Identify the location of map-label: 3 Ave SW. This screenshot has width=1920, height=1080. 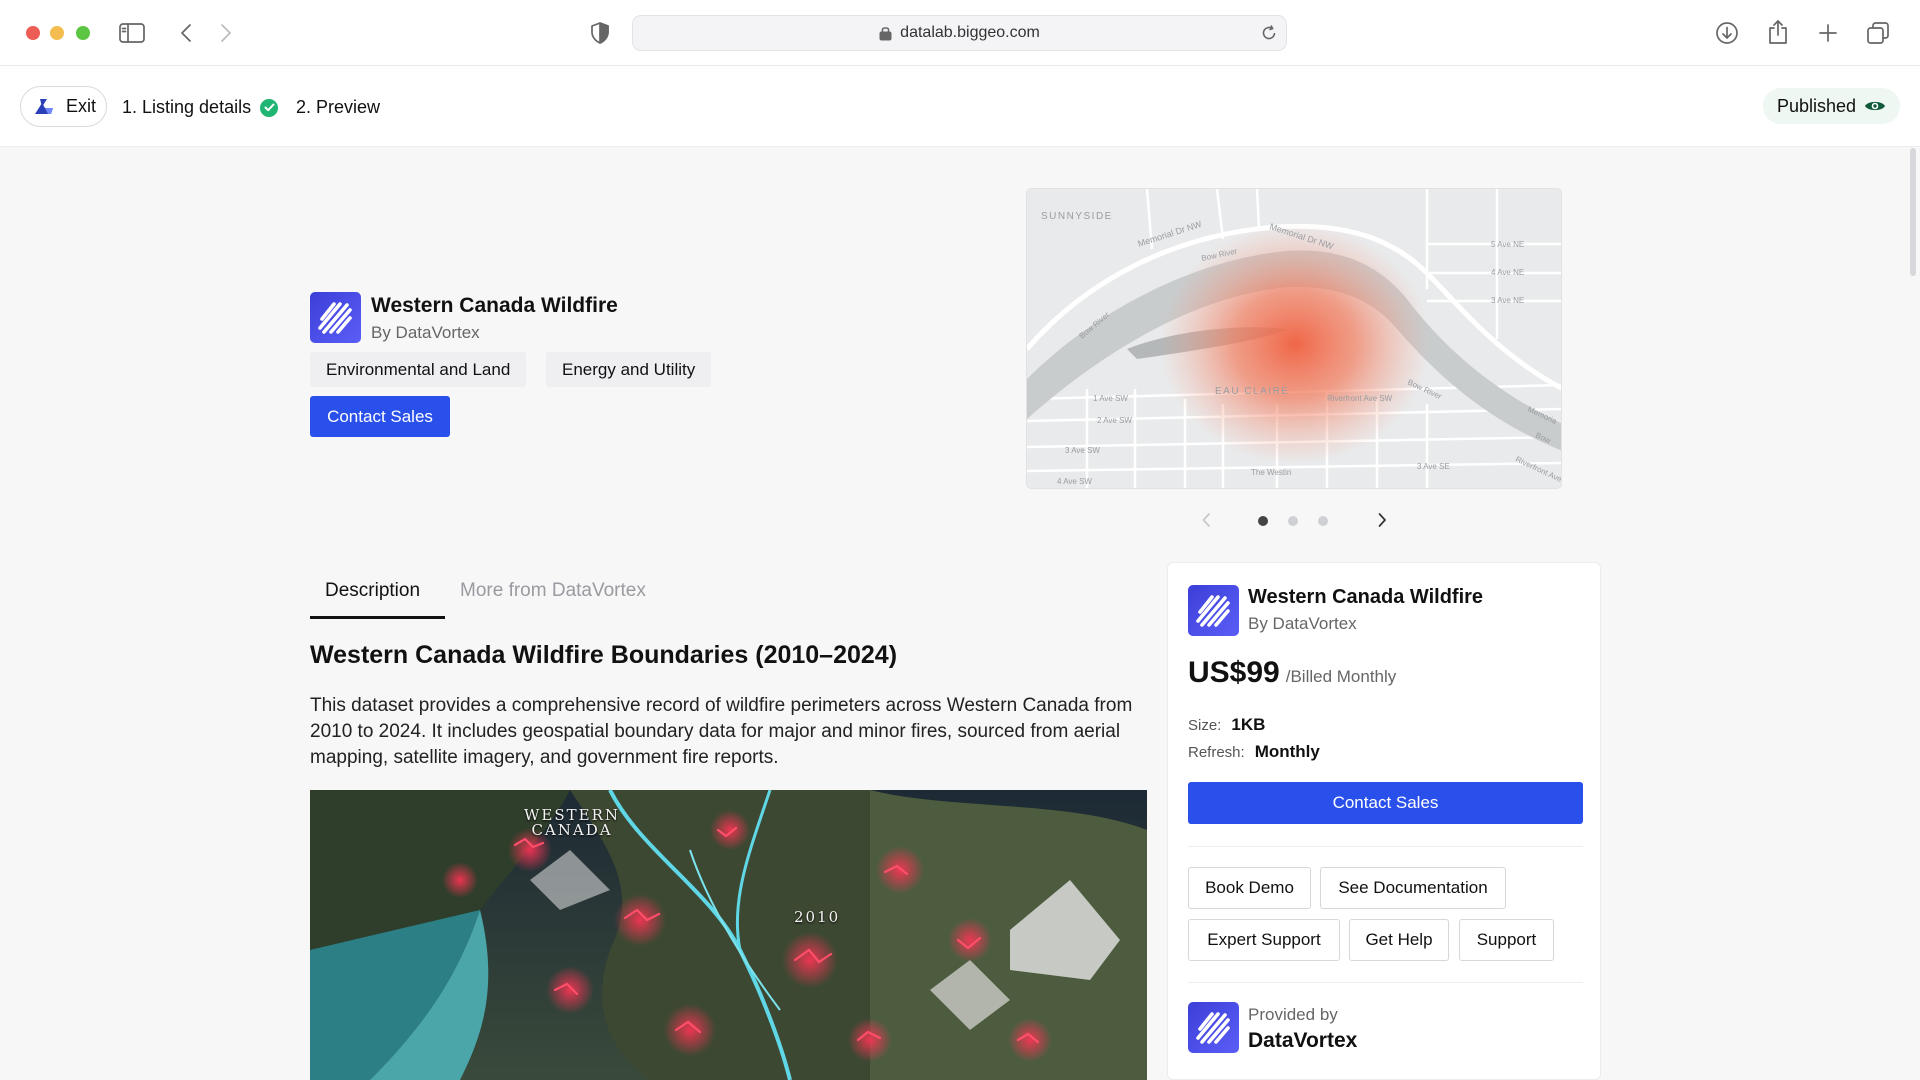
(1082, 450).